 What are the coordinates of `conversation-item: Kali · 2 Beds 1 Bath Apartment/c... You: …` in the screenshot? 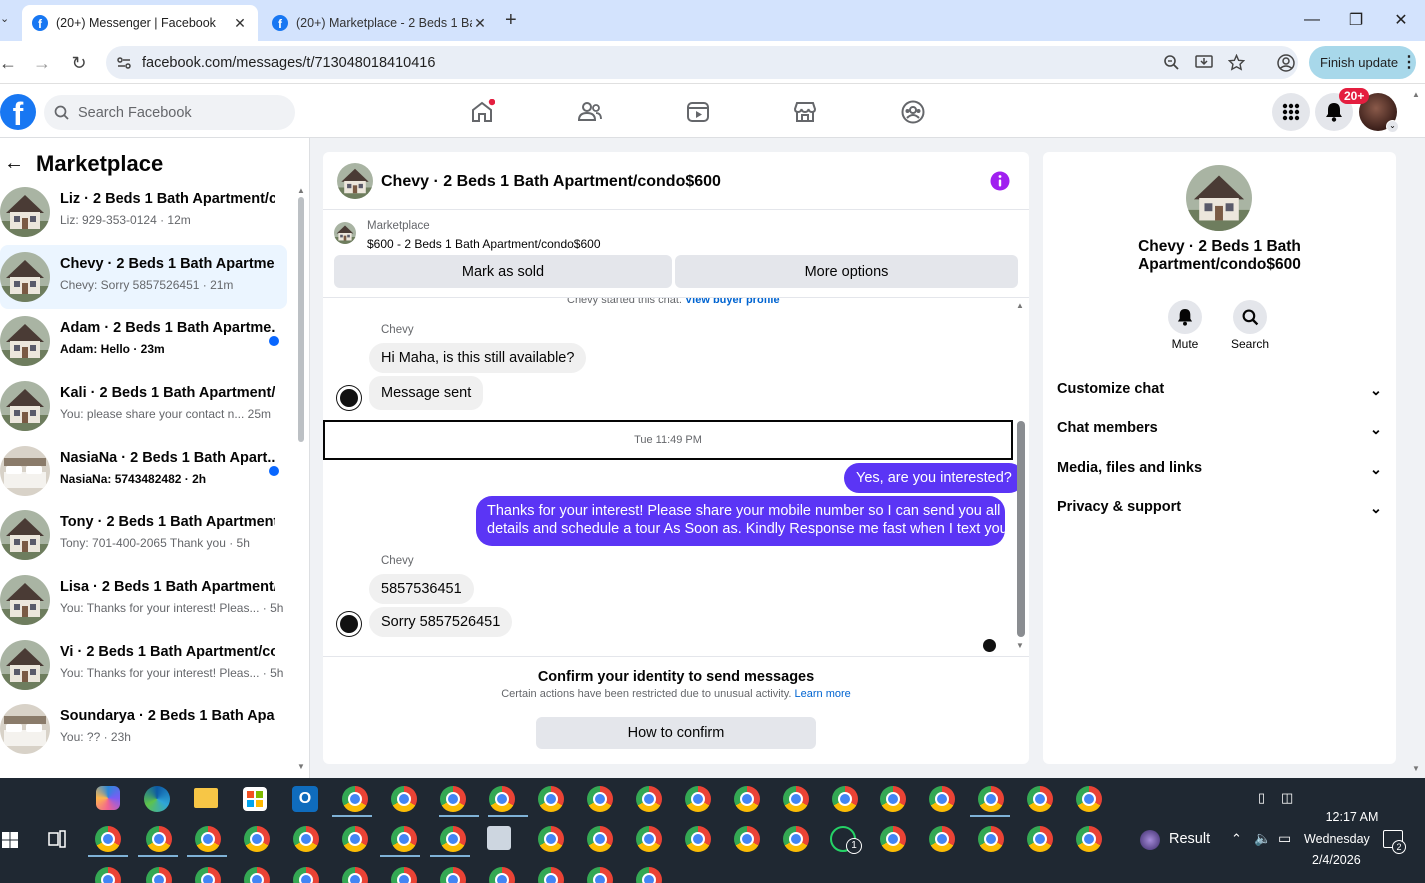 It's located at (143, 406).